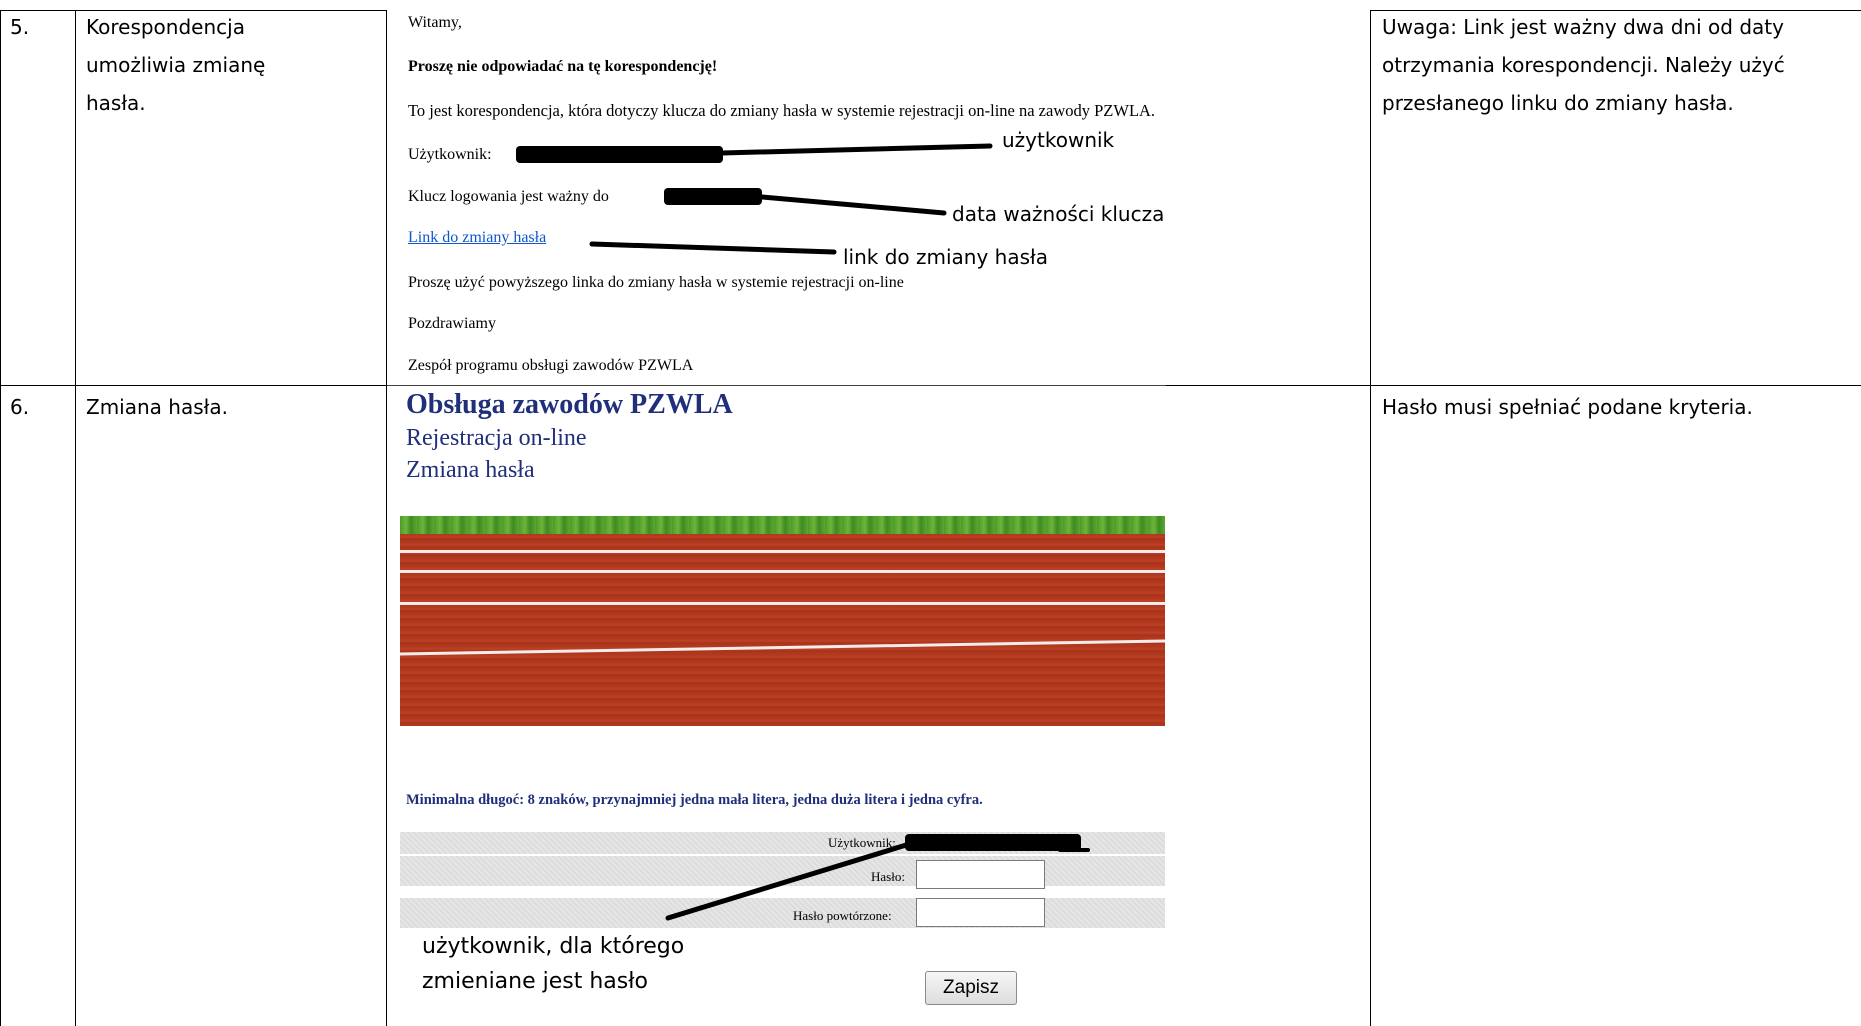 Image resolution: width=1861 pixels, height=1026 pixels. What do you see at coordinates (856, 149) in the screenshot?
I see `annotation-line-user` at bounding box center [856, 149].